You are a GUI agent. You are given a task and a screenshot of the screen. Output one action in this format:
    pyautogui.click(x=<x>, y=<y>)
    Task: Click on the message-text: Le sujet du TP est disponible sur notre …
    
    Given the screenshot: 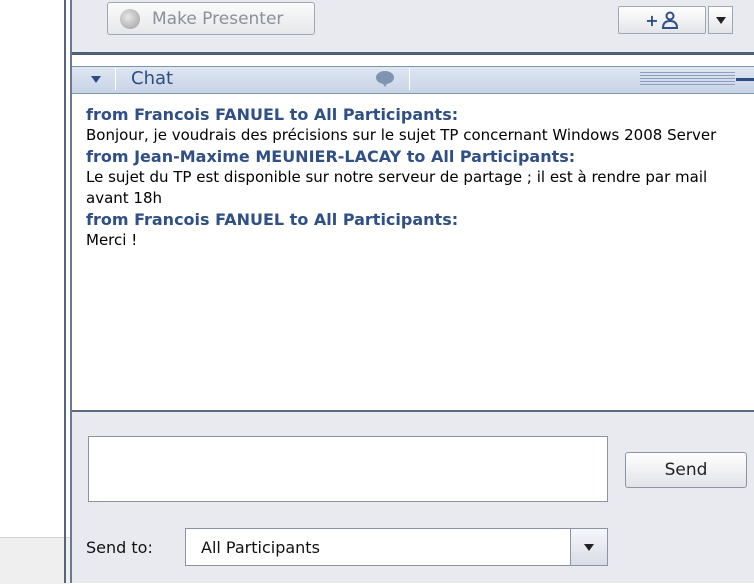 What is the action you would take?
    pyautogui.click(x=397, y=187)
    